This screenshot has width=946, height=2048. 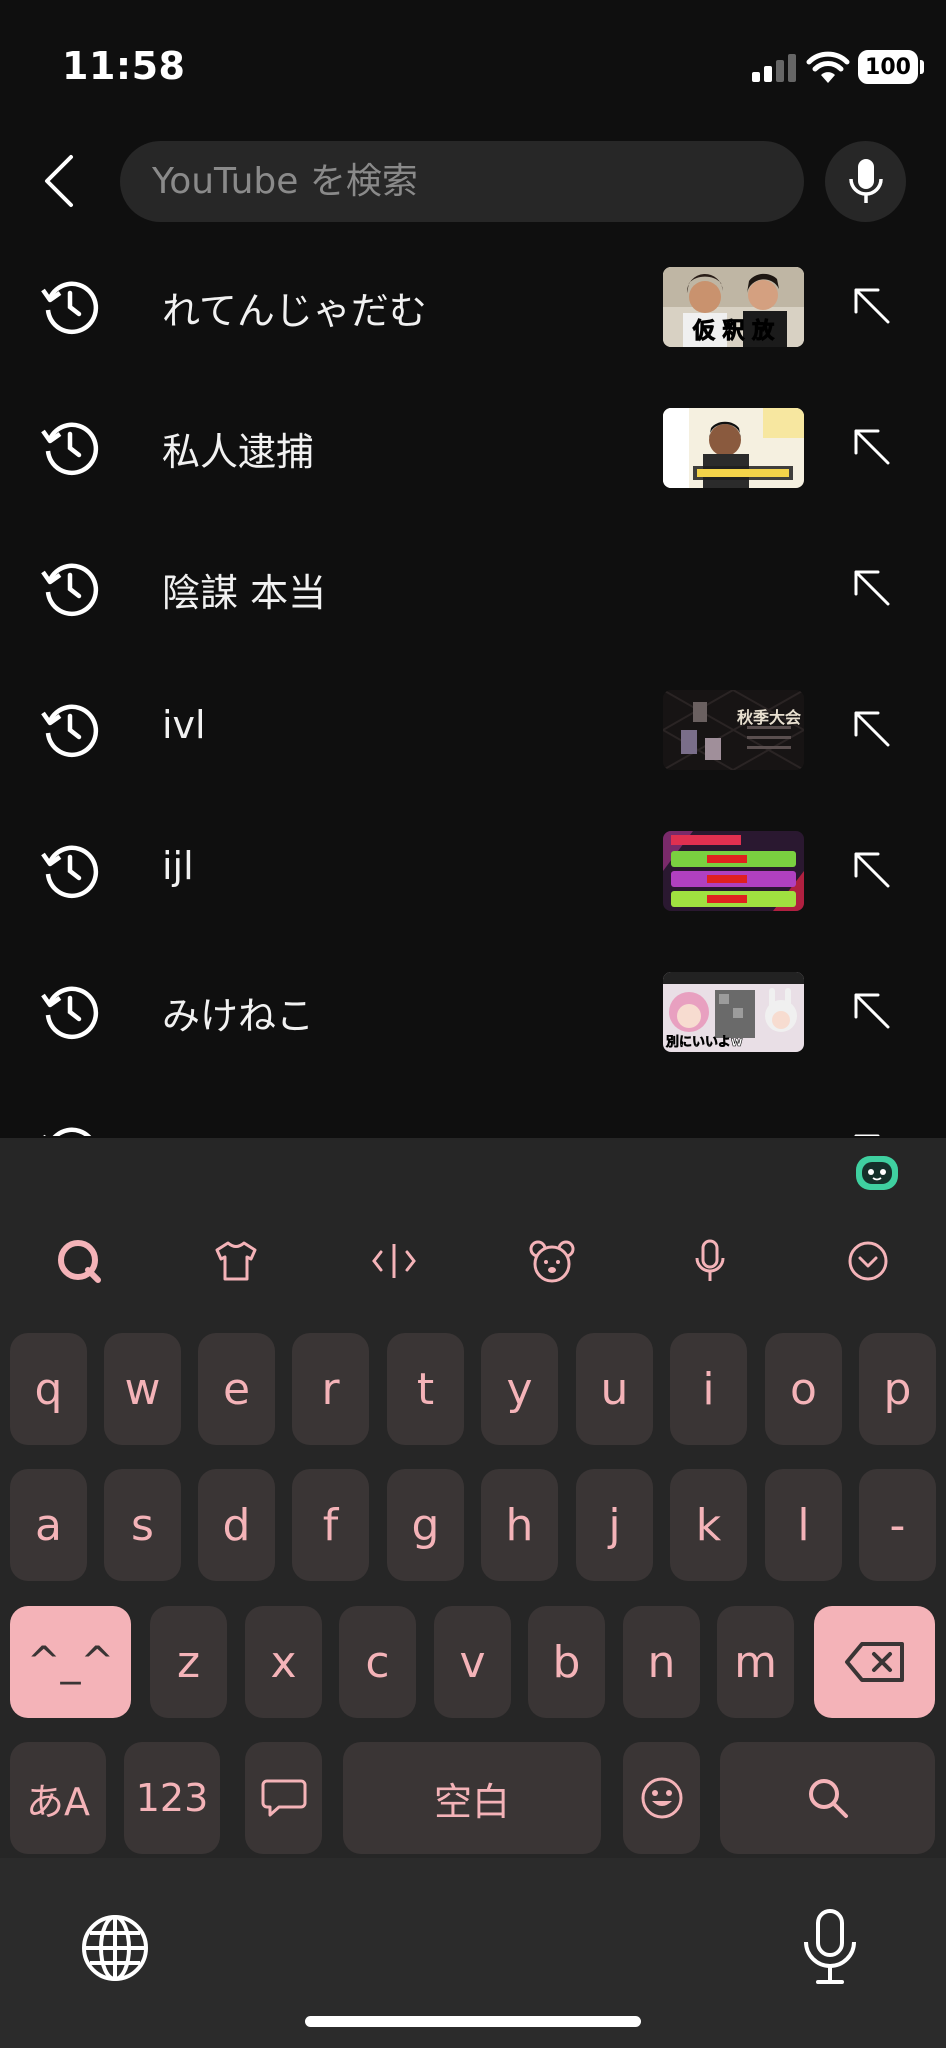 I want to click on voice-search-button, so click(x=865, y=181).